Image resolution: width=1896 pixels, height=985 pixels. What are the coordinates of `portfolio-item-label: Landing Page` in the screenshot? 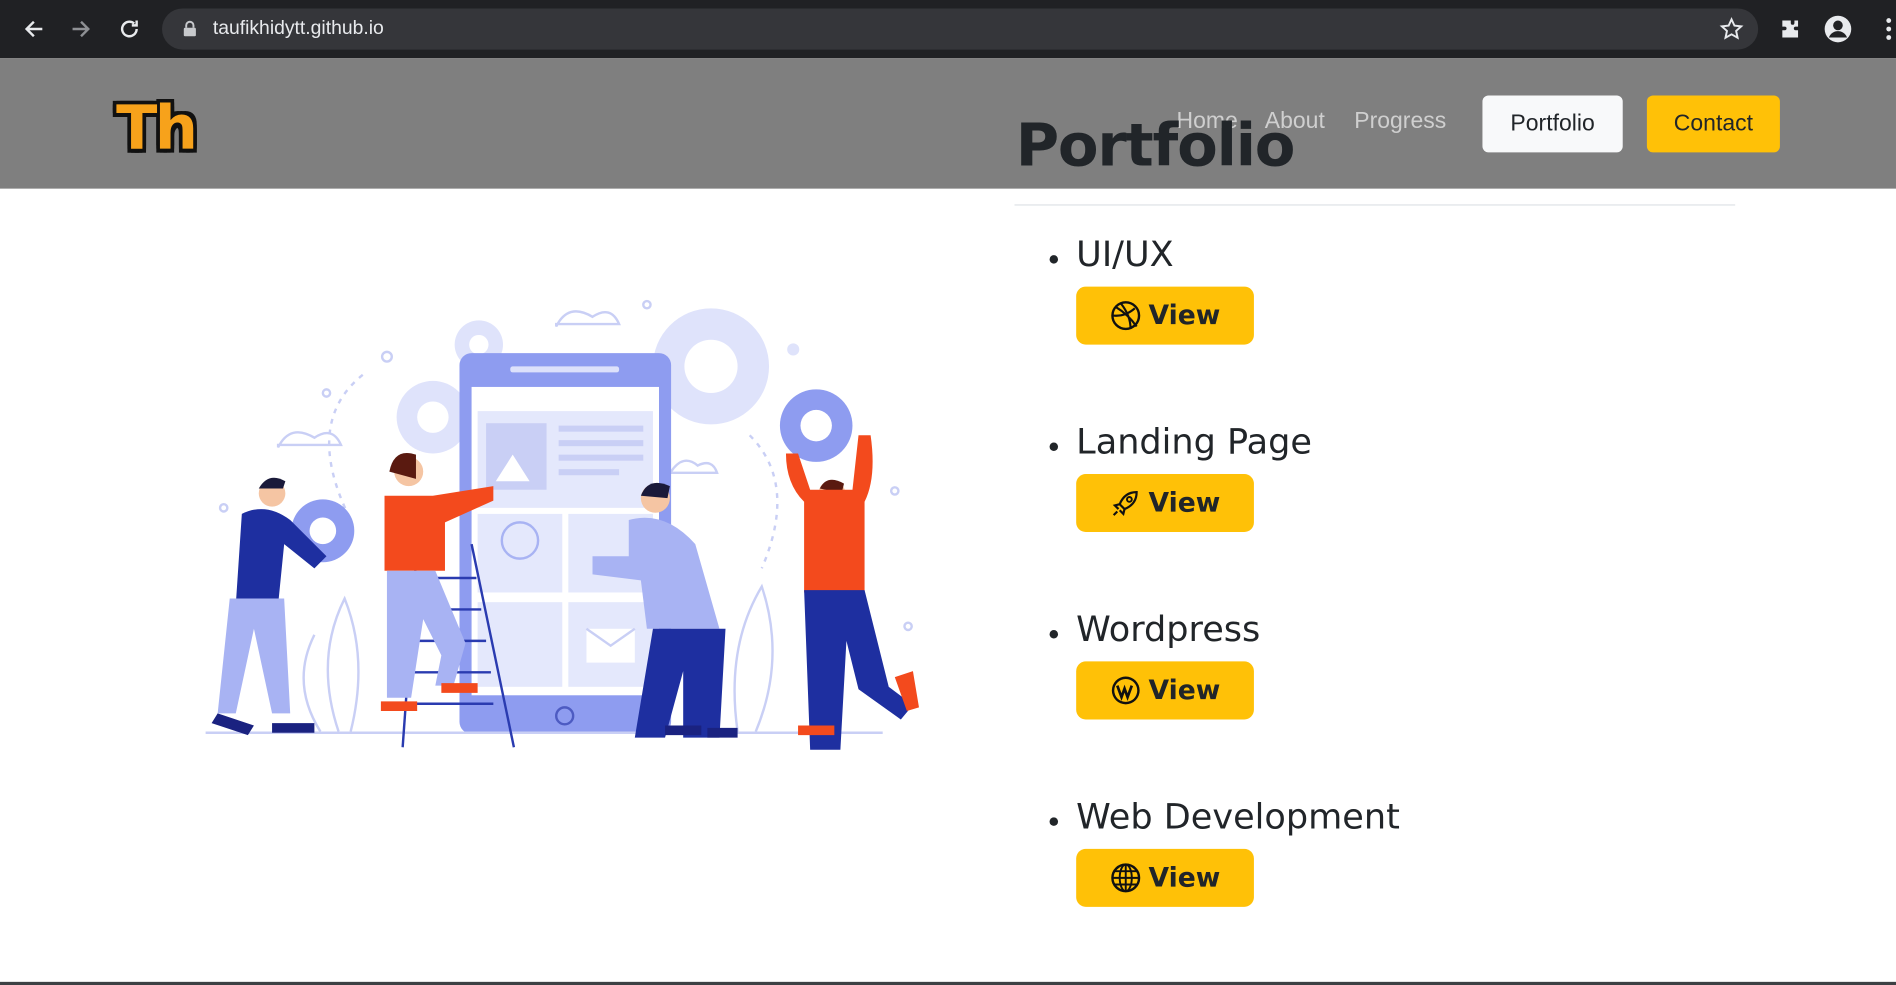 It's located at (1194, 441).